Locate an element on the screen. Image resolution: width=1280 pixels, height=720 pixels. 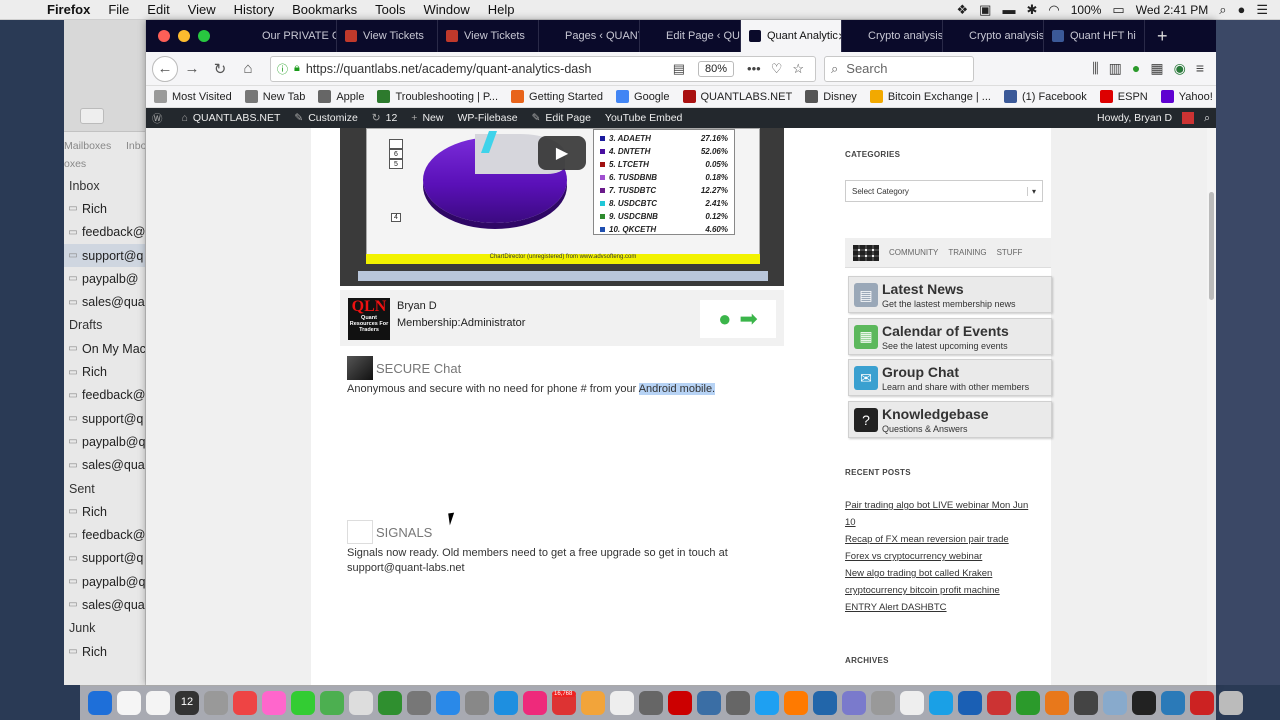
wp-search-icon: ⌕ is located at coordinates (1207, 118).